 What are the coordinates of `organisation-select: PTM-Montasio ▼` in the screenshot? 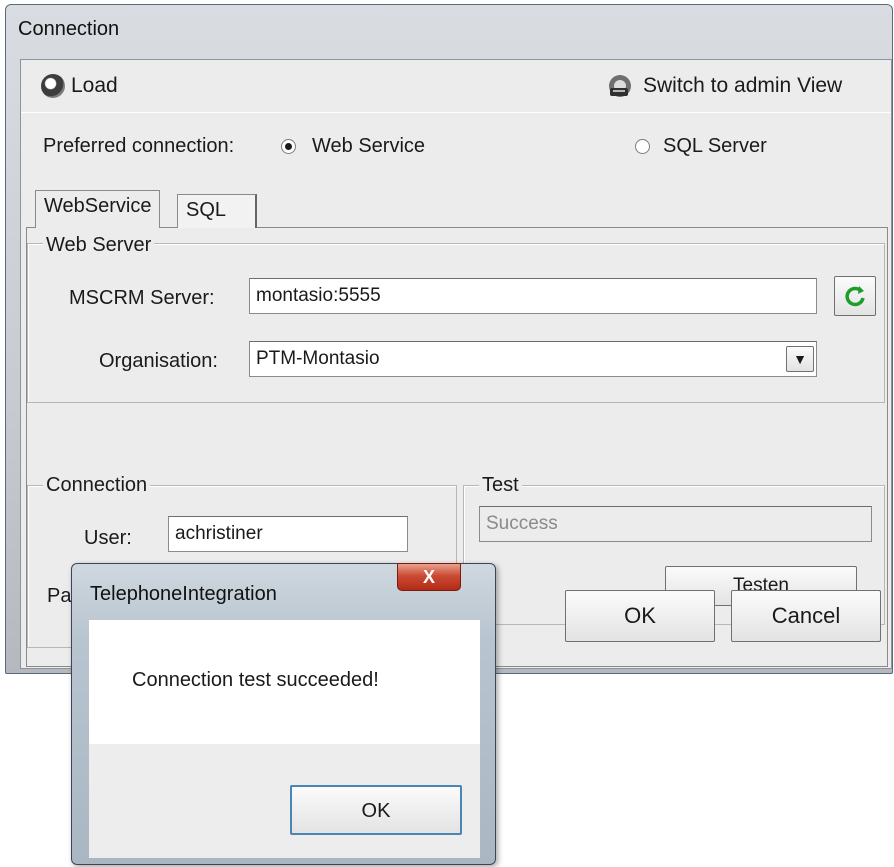 It's located at (533, 359).